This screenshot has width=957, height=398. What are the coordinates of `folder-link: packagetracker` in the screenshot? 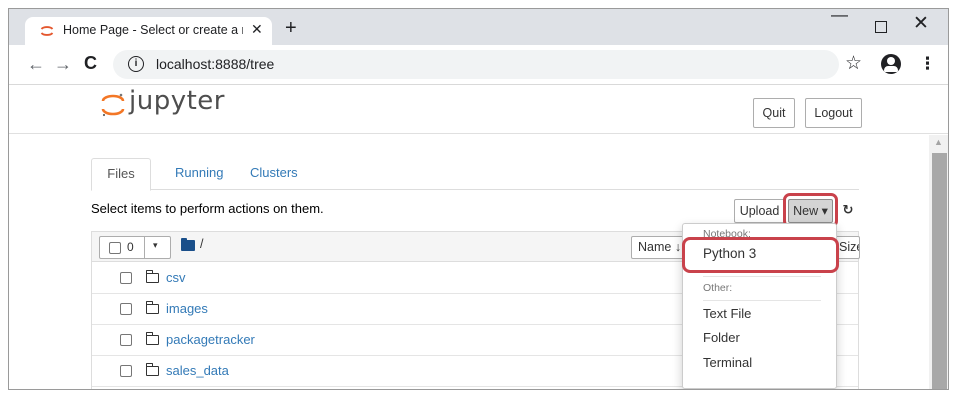 It's located at (210, 339).